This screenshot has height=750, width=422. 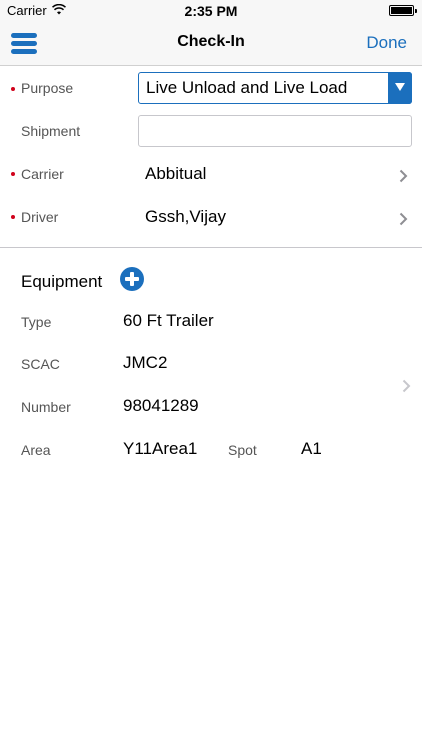 What do you see at coordinates (247, 87) in the screenshot?
I see `purpose-selected-value: Live Unload and Live Load` at bounding box center [247, 87].